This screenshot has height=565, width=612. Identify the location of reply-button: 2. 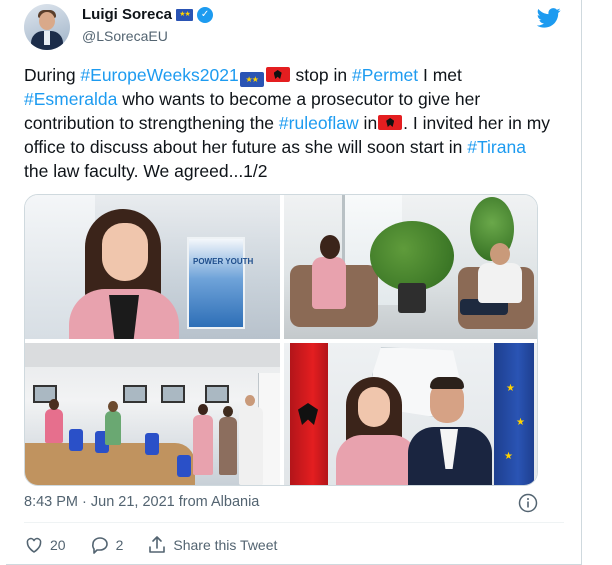
(107, 545).